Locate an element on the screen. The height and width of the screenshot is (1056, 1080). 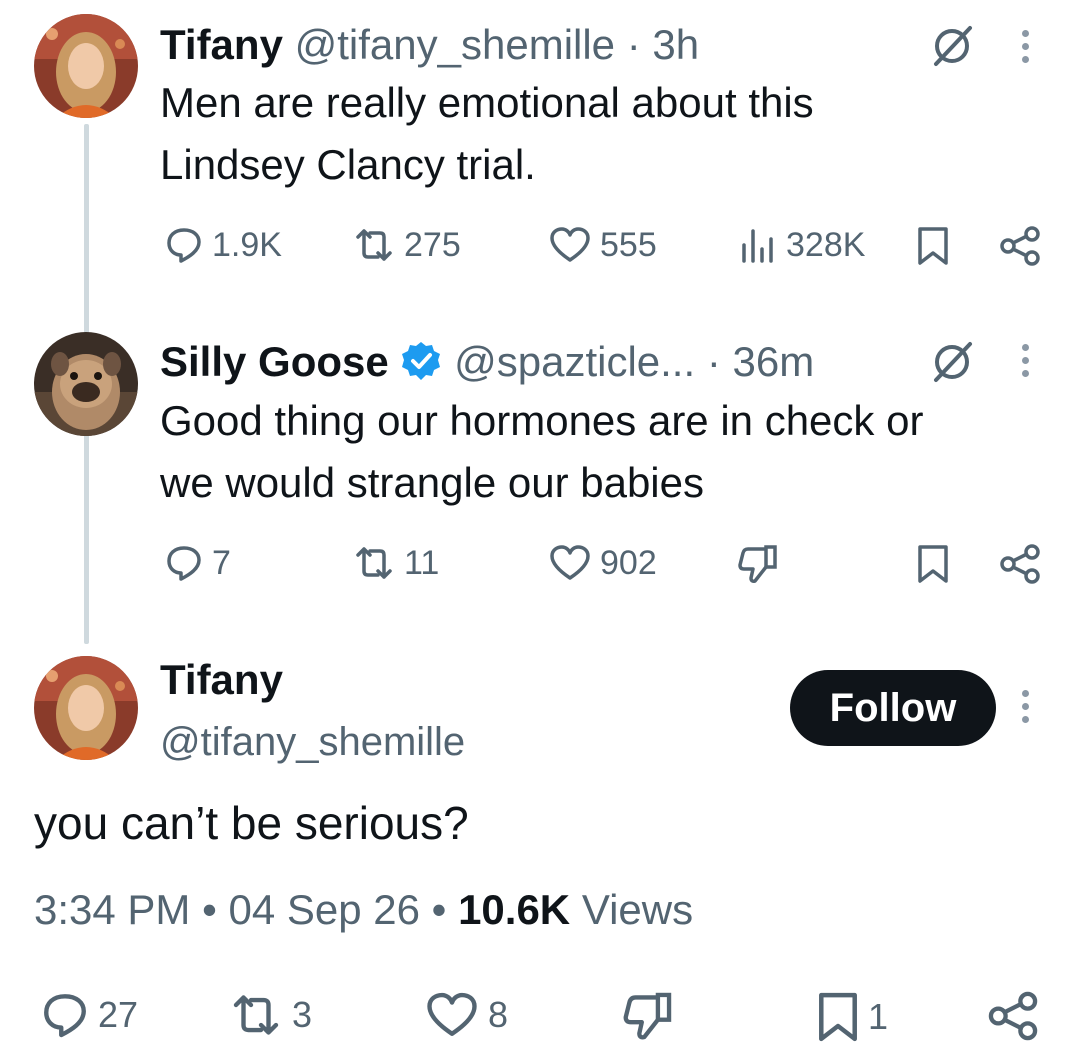
tweet2-reply-button: 7 is located at coordinates (197, 563).